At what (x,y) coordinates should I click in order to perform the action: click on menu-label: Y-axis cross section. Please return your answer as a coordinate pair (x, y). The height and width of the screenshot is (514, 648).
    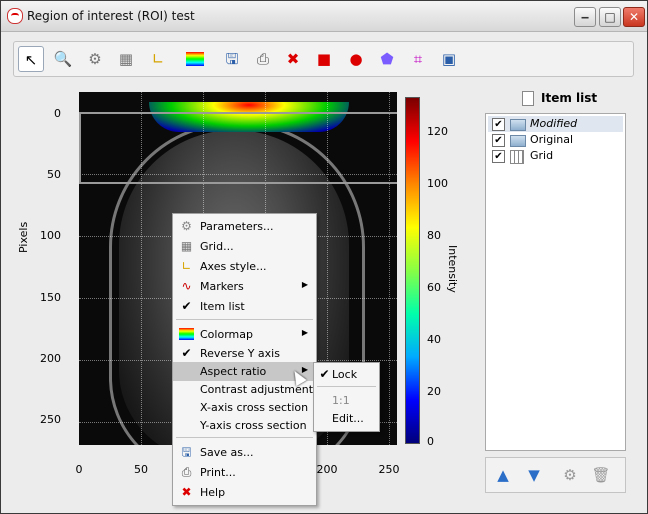
    Looking at the image, I should click on (253, 425).